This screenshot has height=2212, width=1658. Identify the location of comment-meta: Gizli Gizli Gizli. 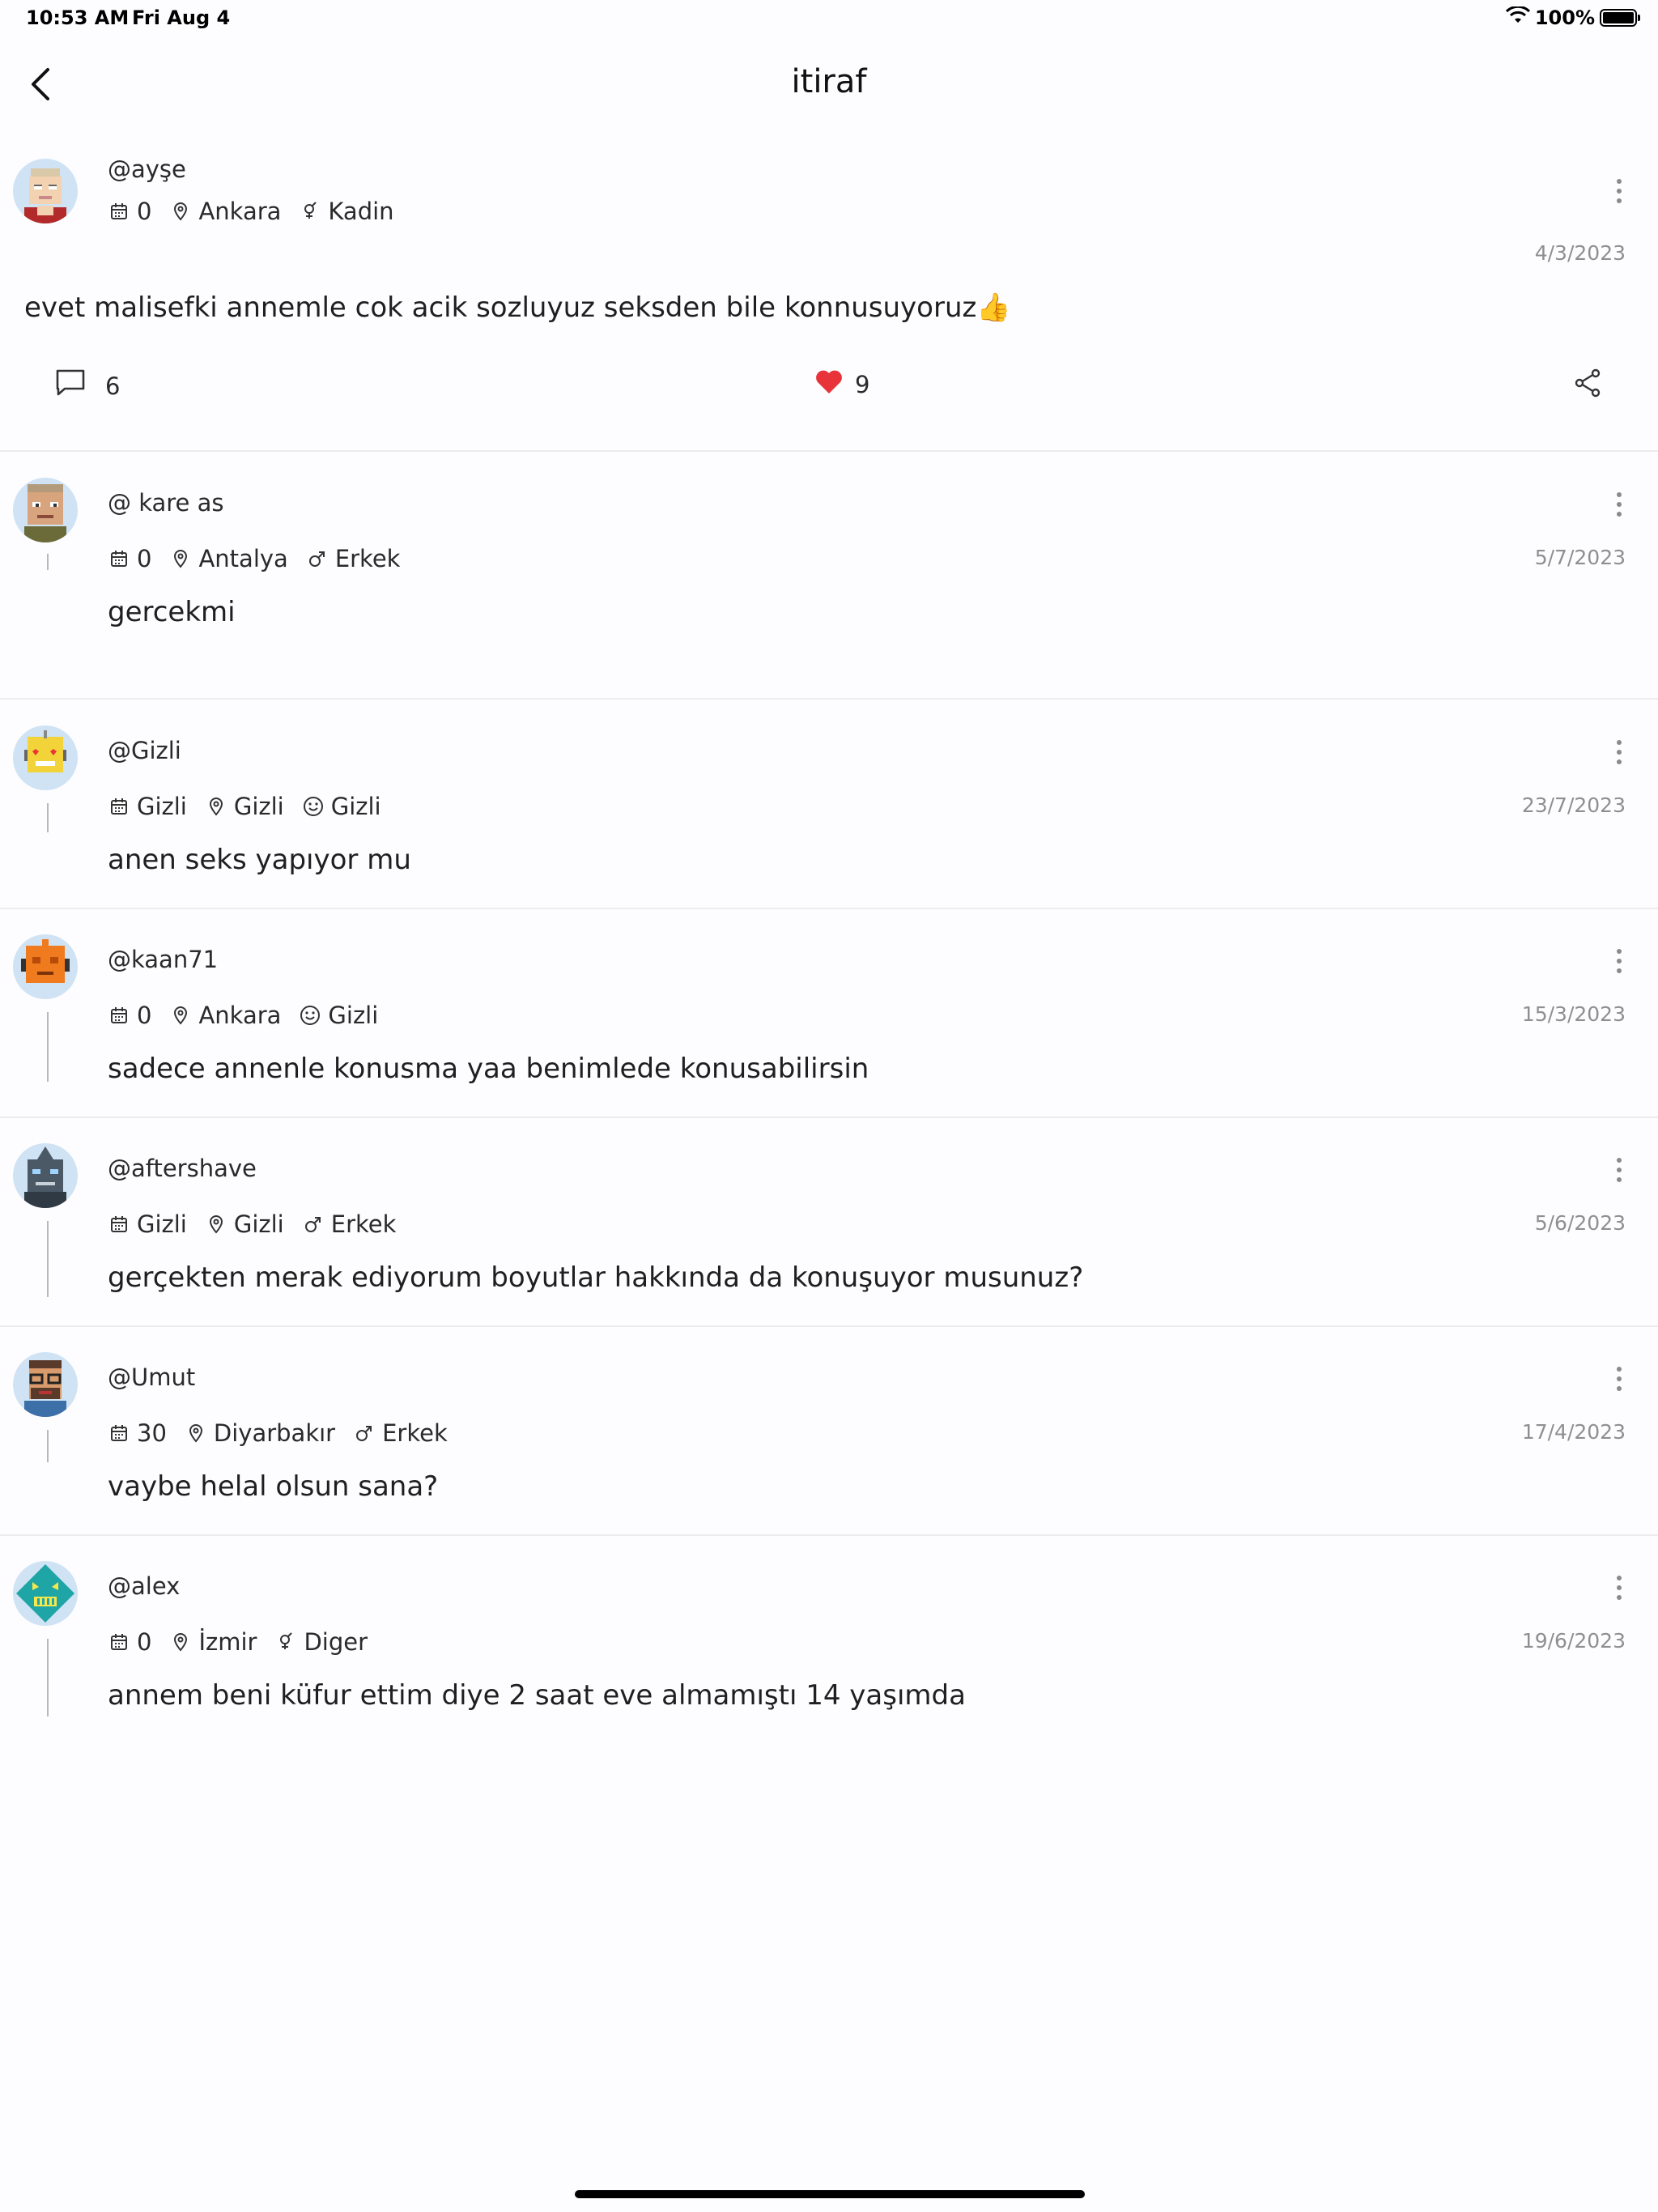
(253, 807).